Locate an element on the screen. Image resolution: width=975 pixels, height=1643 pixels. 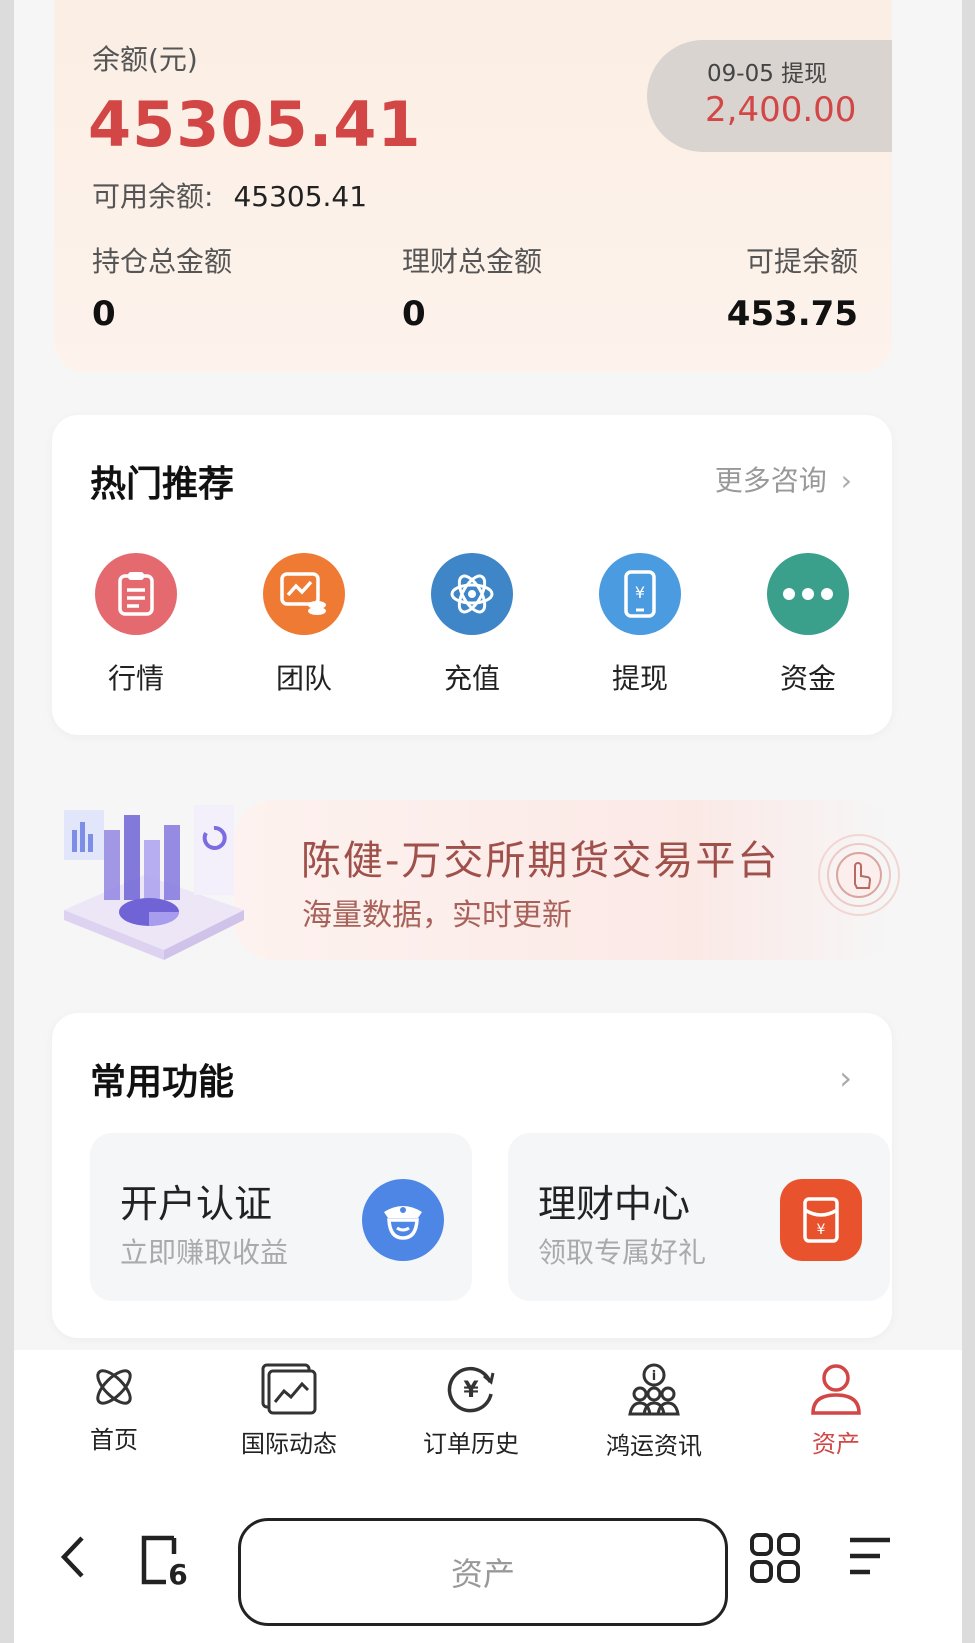
tab-international: 国际动态 is located at coordinates (289, 1410).